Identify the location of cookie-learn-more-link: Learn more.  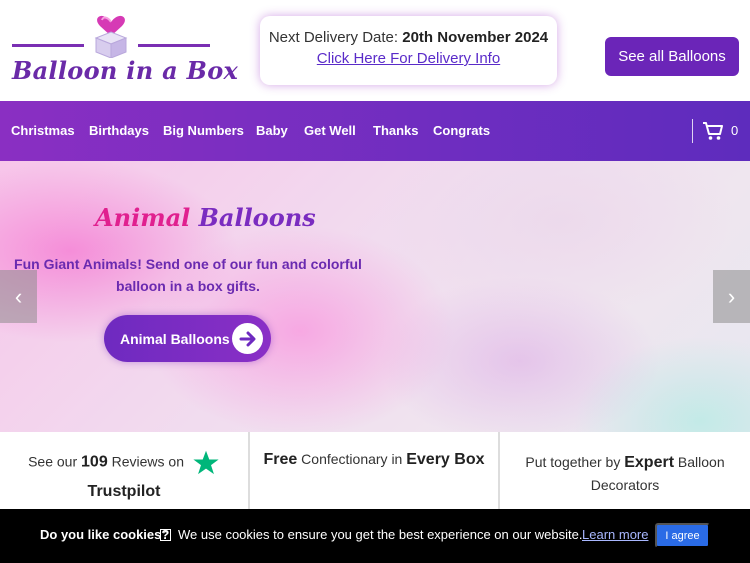
(615, 534).